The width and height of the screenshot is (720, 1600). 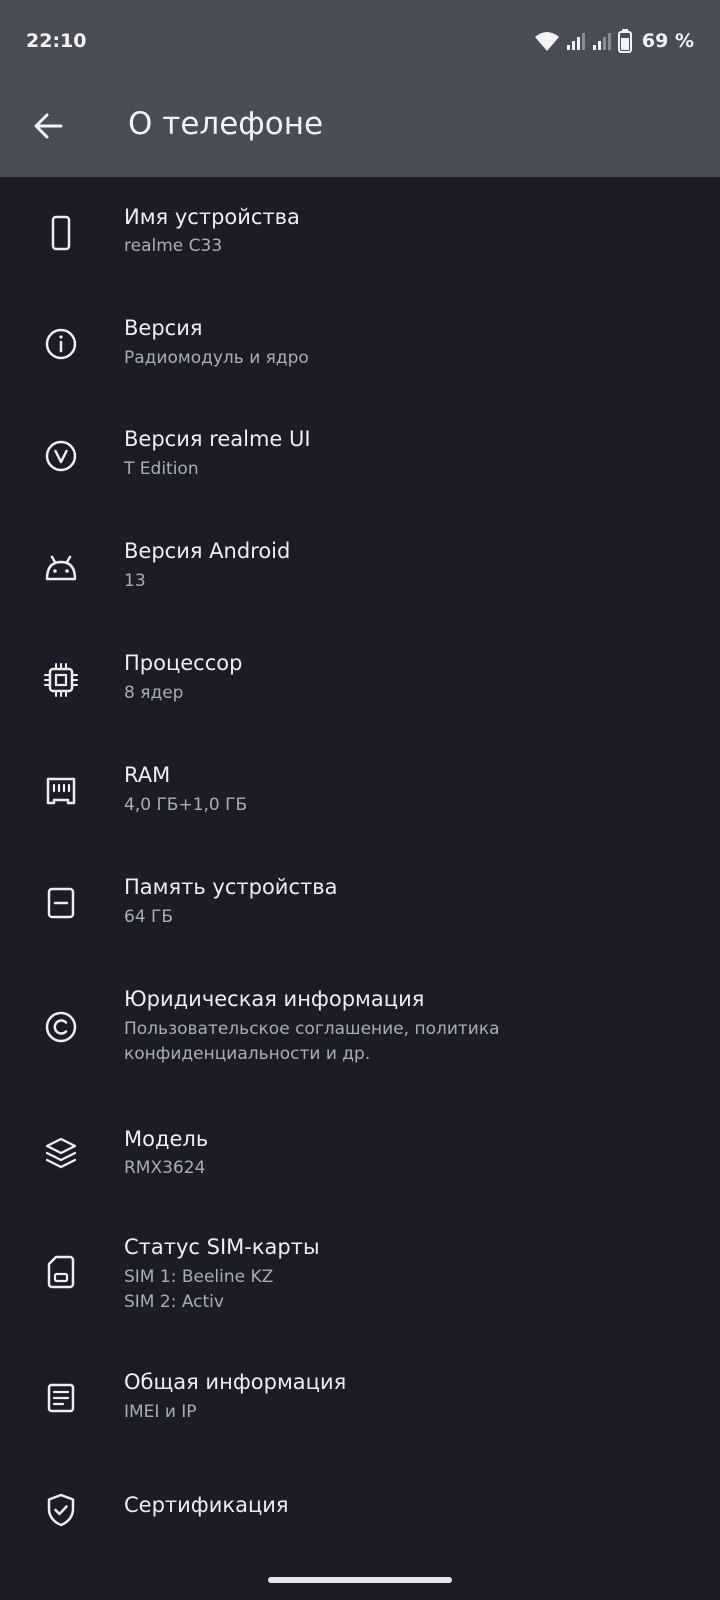 What do you see at coordinates (61, 680) in the screenshot?
I see `processor-chip-icon` at bounding box center [61, 680].